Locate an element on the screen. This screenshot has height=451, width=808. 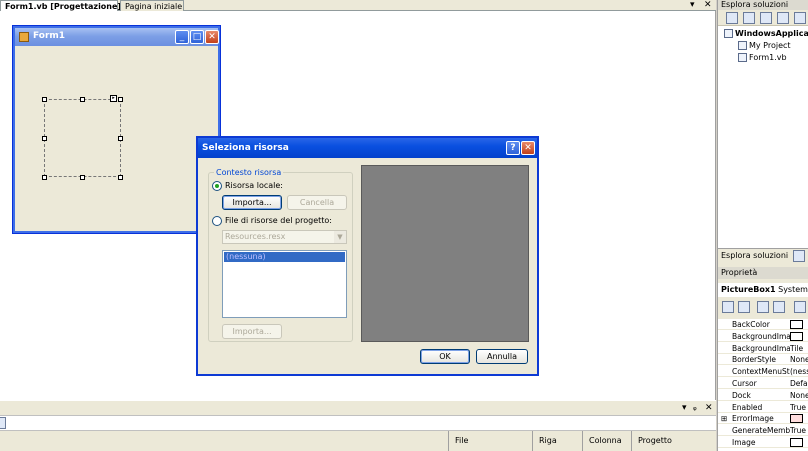
class-view-icon is located at coordinates (799, 256).